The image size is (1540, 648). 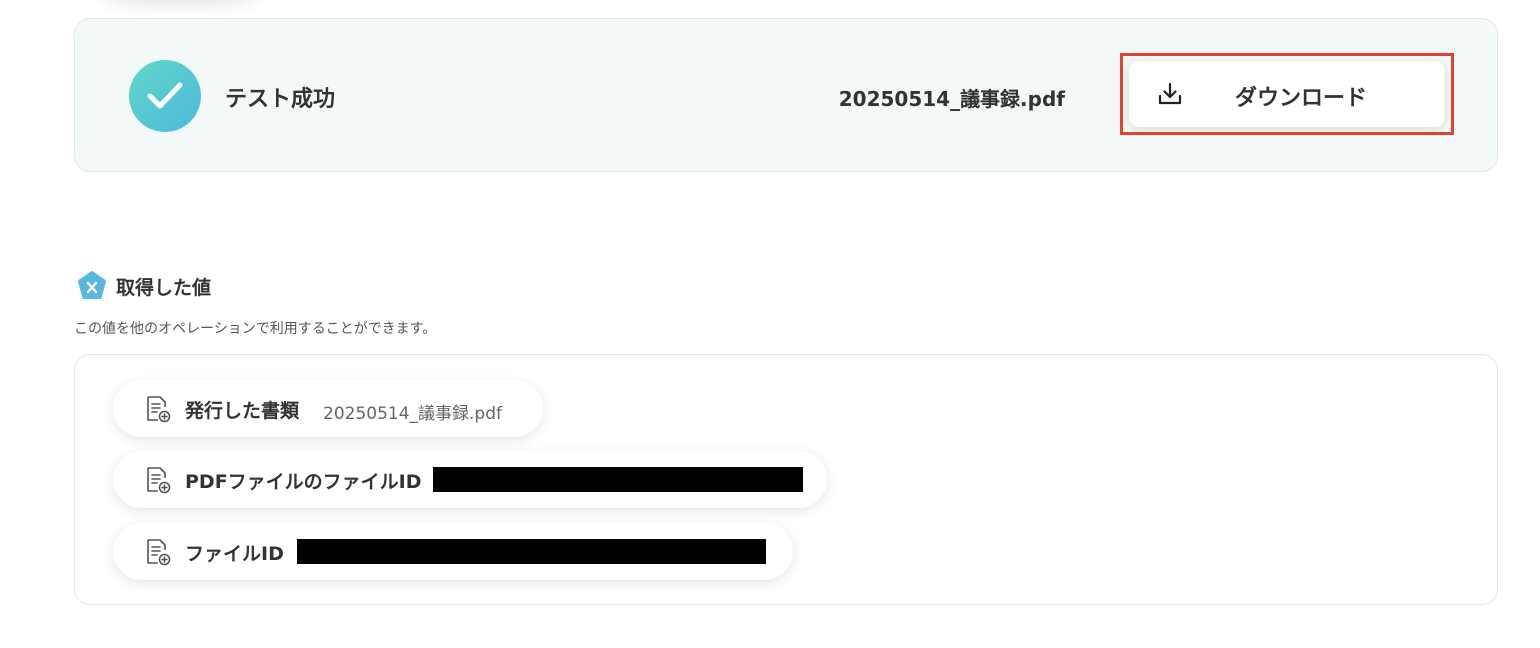 I want to click on value-label: PDFファイルのファイルID, so click(x=303, y=482).